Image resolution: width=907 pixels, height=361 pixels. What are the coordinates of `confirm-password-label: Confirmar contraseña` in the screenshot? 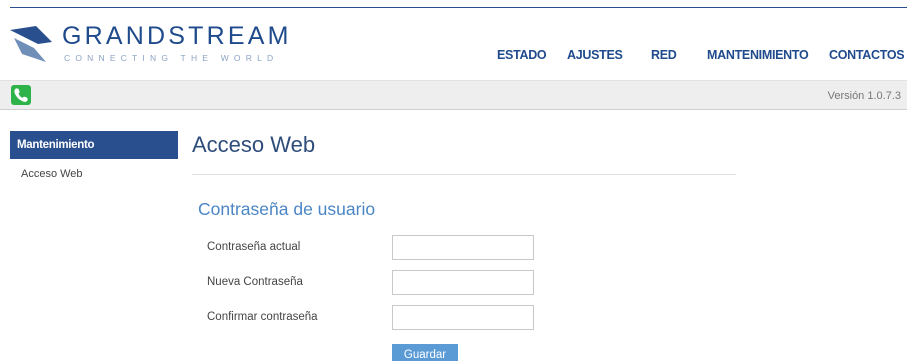 It's located at (262, 317).